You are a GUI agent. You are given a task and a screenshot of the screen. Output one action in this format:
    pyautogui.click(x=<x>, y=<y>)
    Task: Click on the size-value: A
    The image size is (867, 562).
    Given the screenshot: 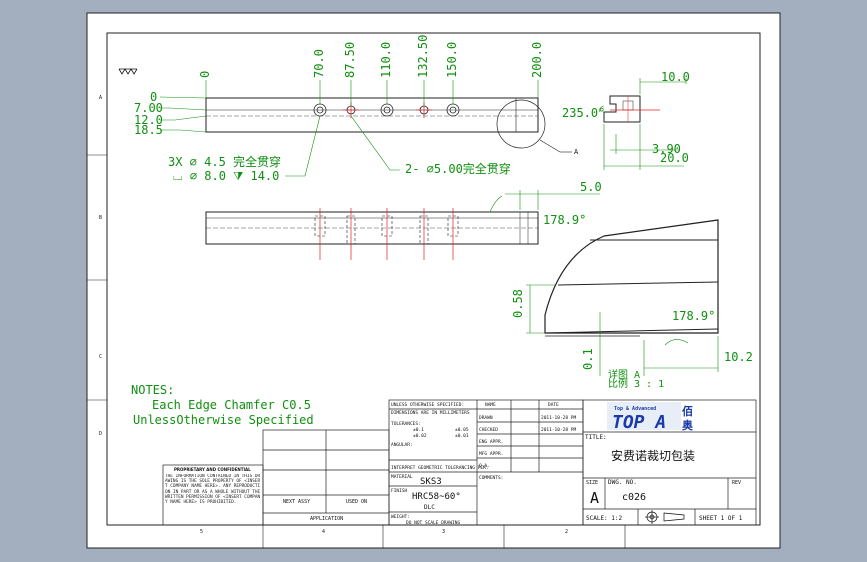 What is the action you would take?
    pyautogui.click(x=594, y=498)
    